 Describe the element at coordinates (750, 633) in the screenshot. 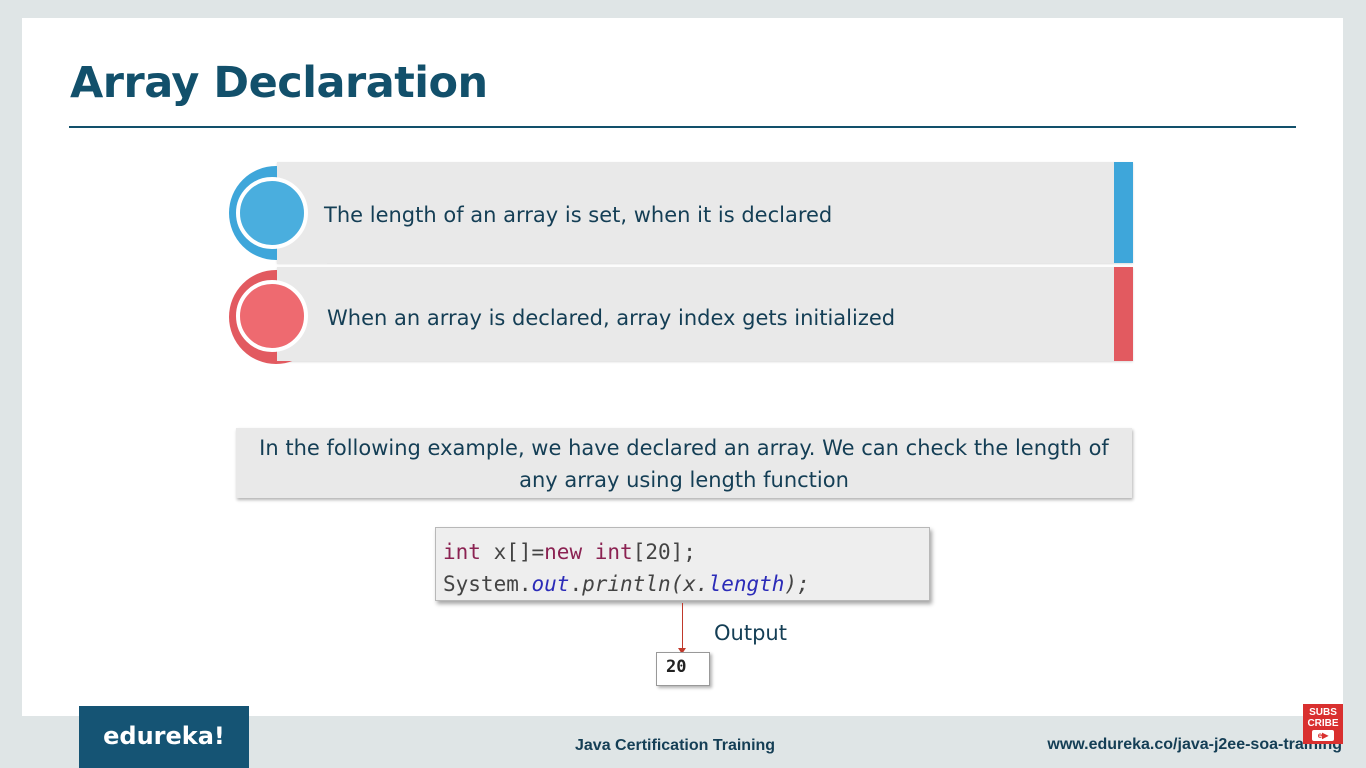

I see `output-label: Output` at that location.